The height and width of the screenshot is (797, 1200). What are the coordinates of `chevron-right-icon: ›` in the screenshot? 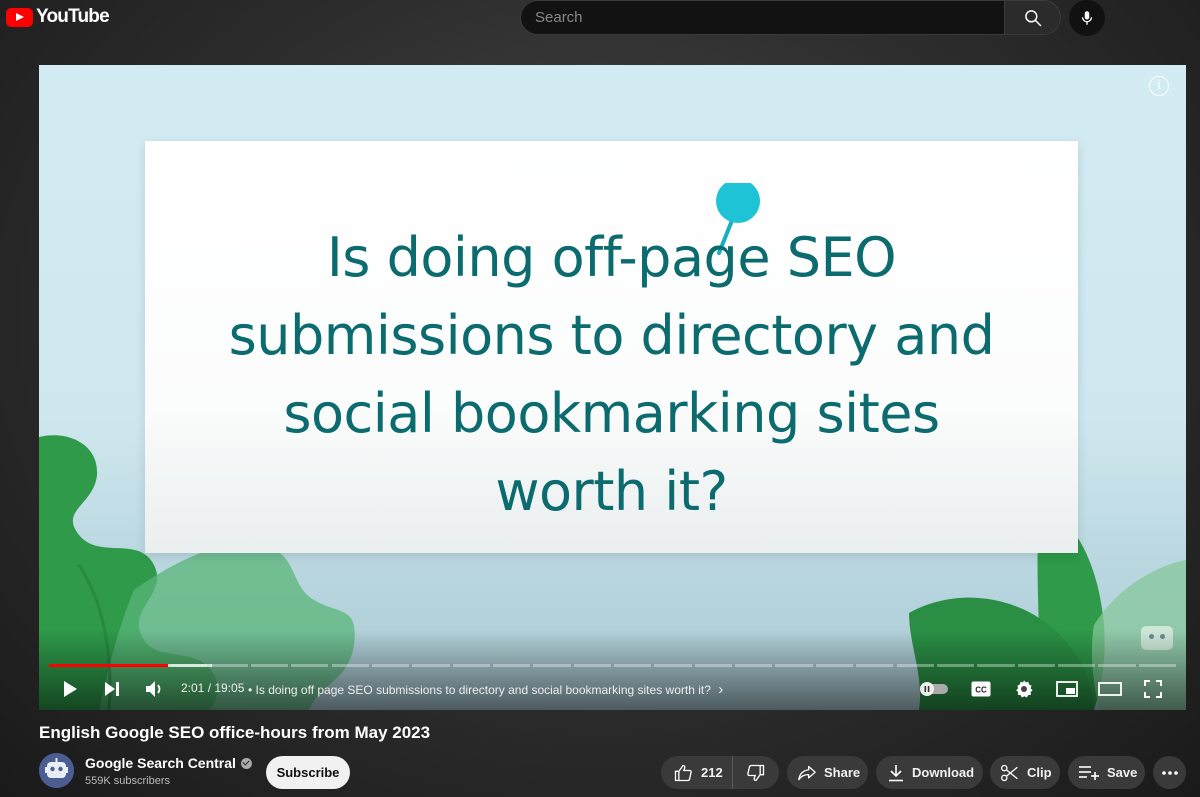 It's located at (721, 689).